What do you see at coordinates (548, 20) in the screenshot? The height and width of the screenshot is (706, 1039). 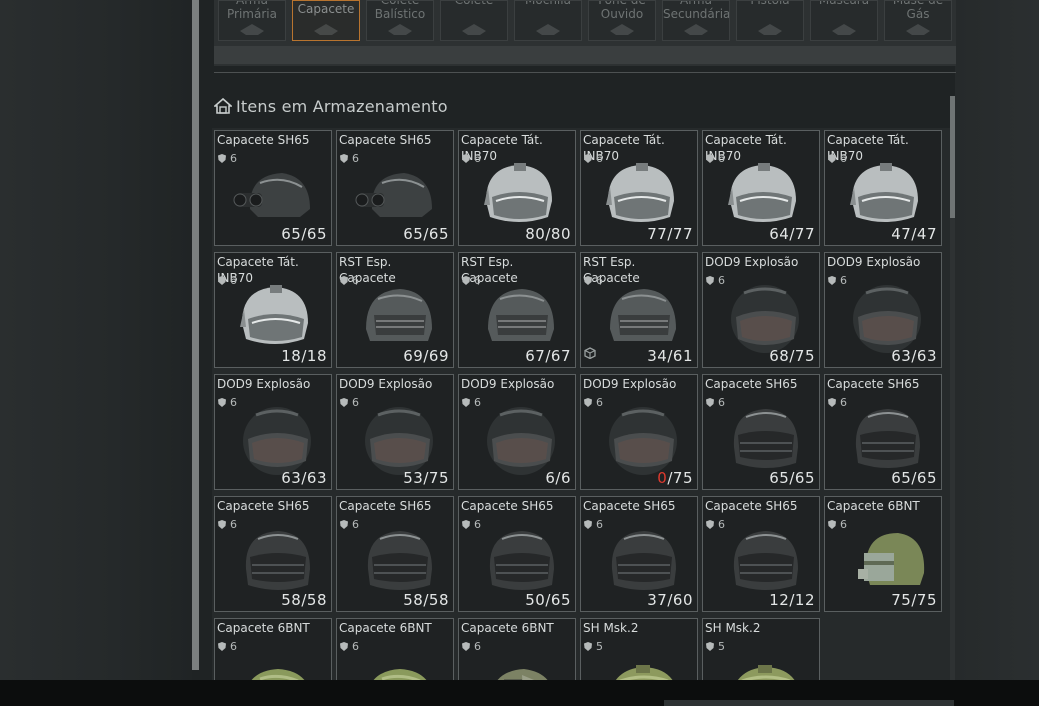 I see `equipment-slot: Mochila` at bounding box center [548, 20].